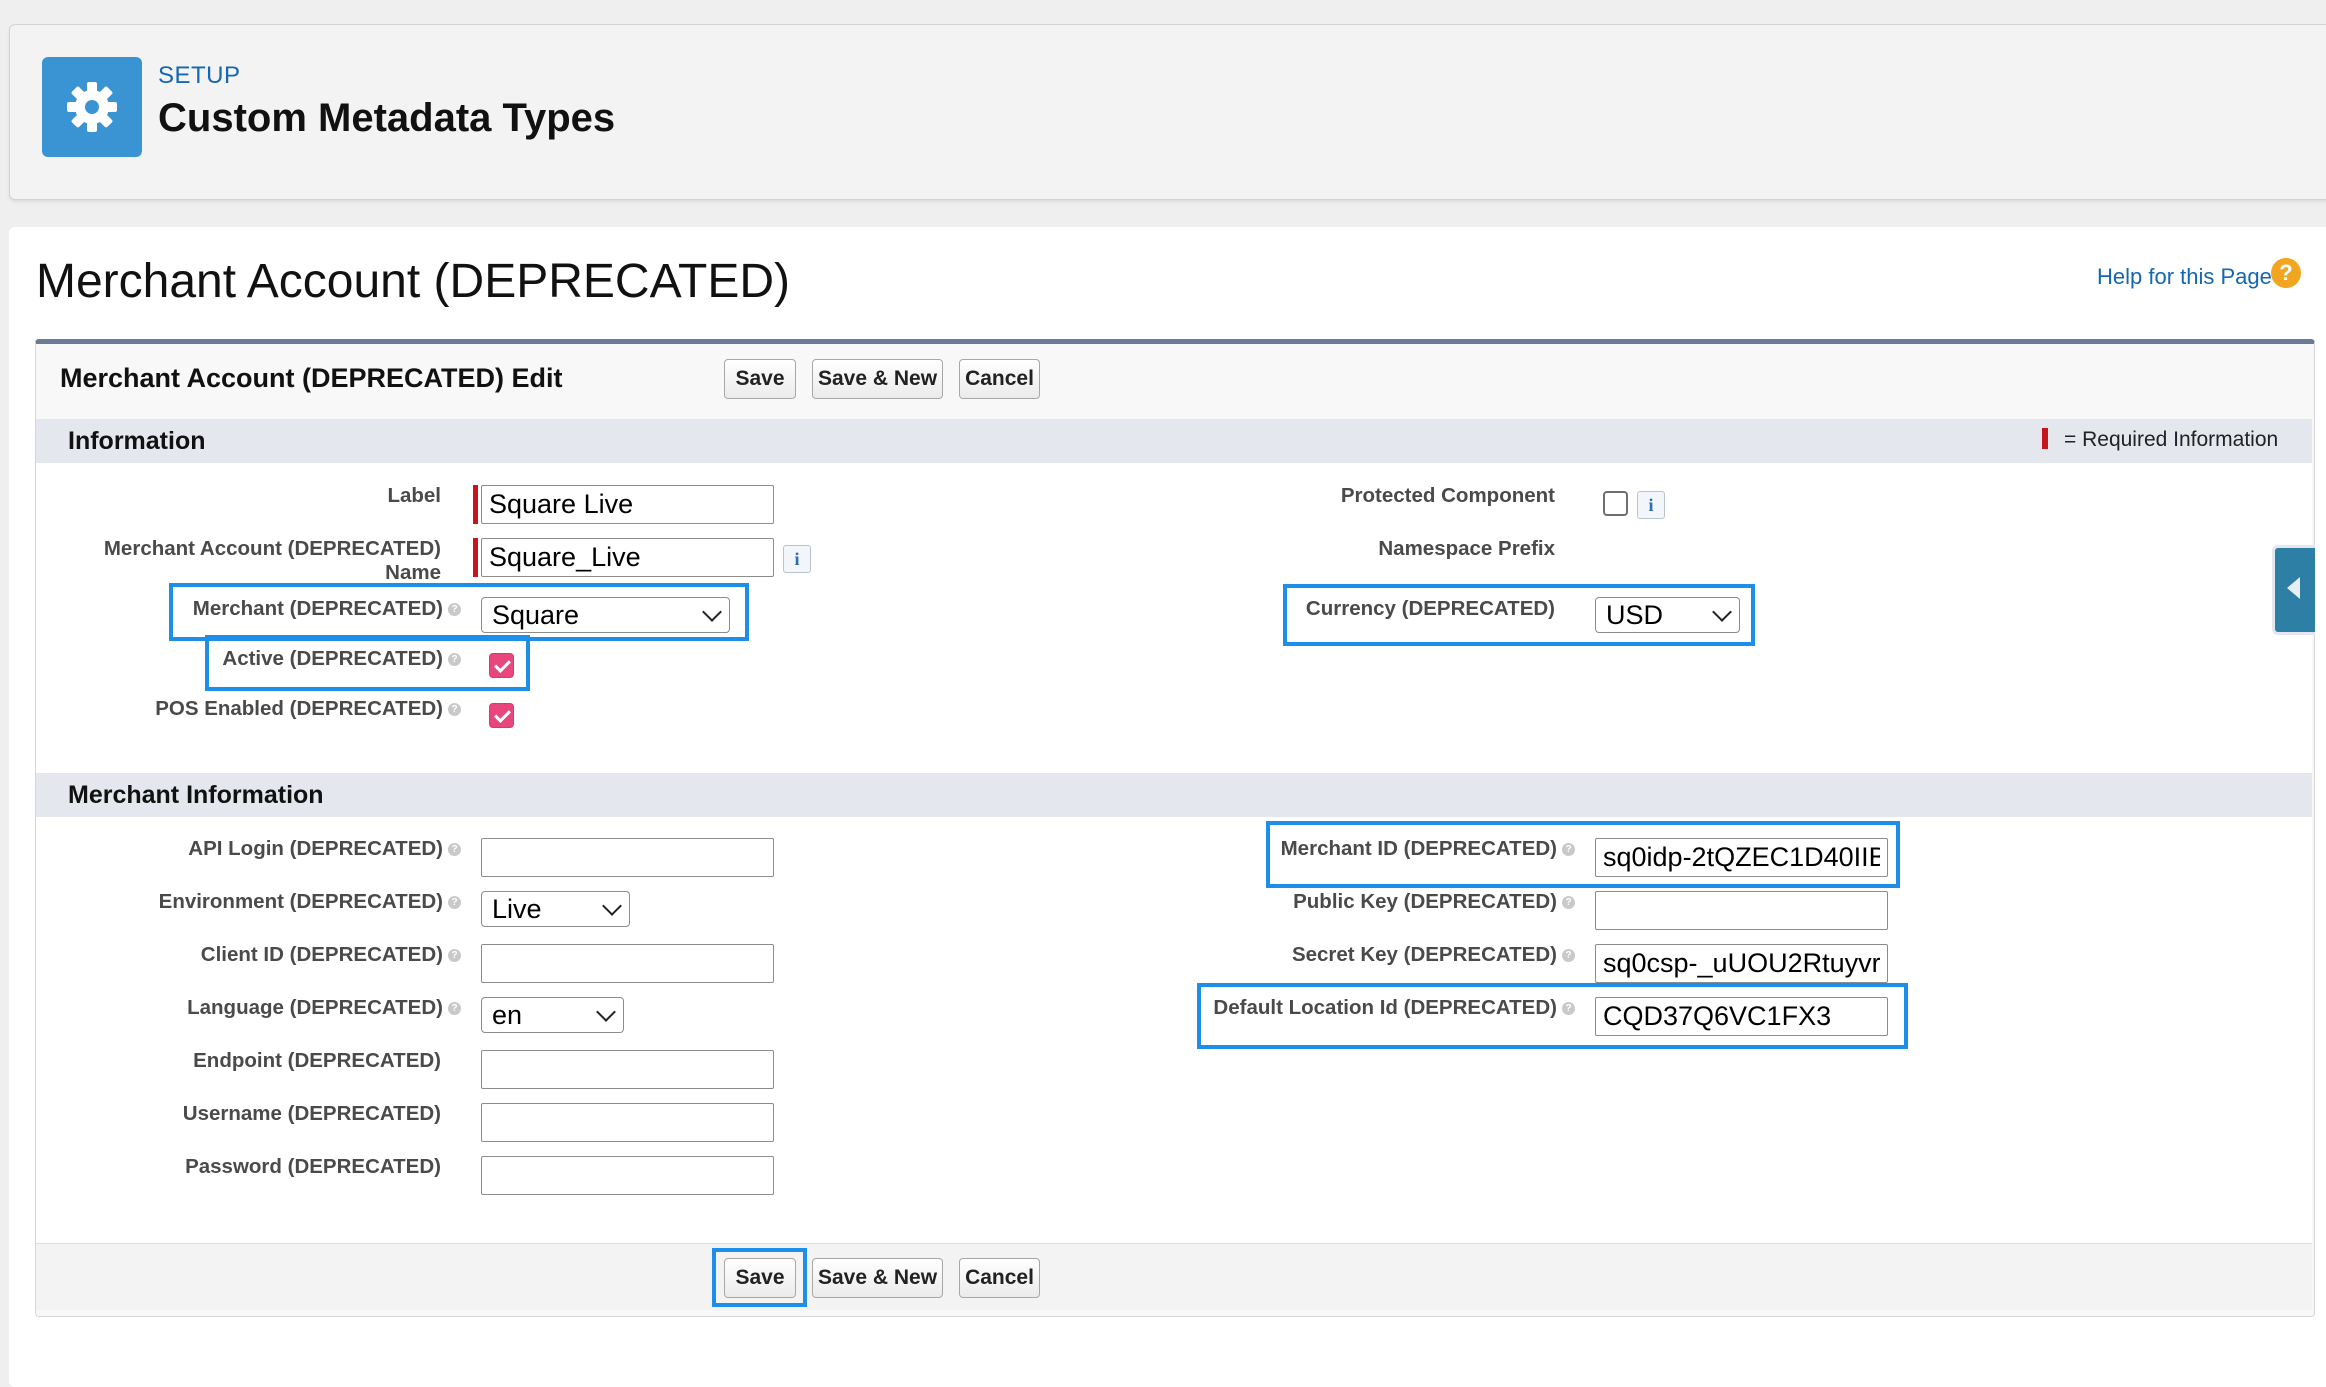 The image size is (2326, 1387). What do you see at coordinates (517, 908) in the screenshot?
I see `environment-selected: Live` at bounding box center [517, 908].